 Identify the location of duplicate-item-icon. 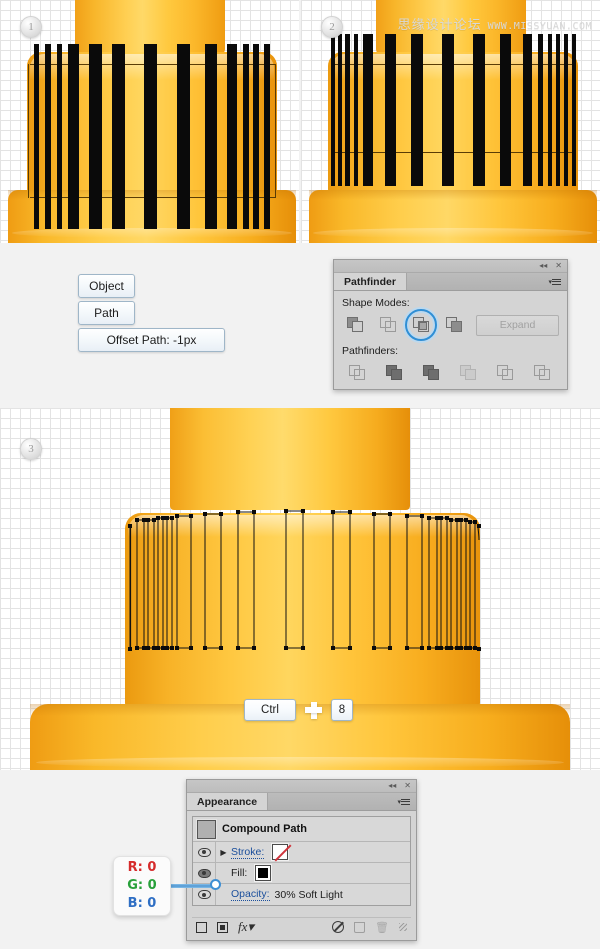
(360, 927).